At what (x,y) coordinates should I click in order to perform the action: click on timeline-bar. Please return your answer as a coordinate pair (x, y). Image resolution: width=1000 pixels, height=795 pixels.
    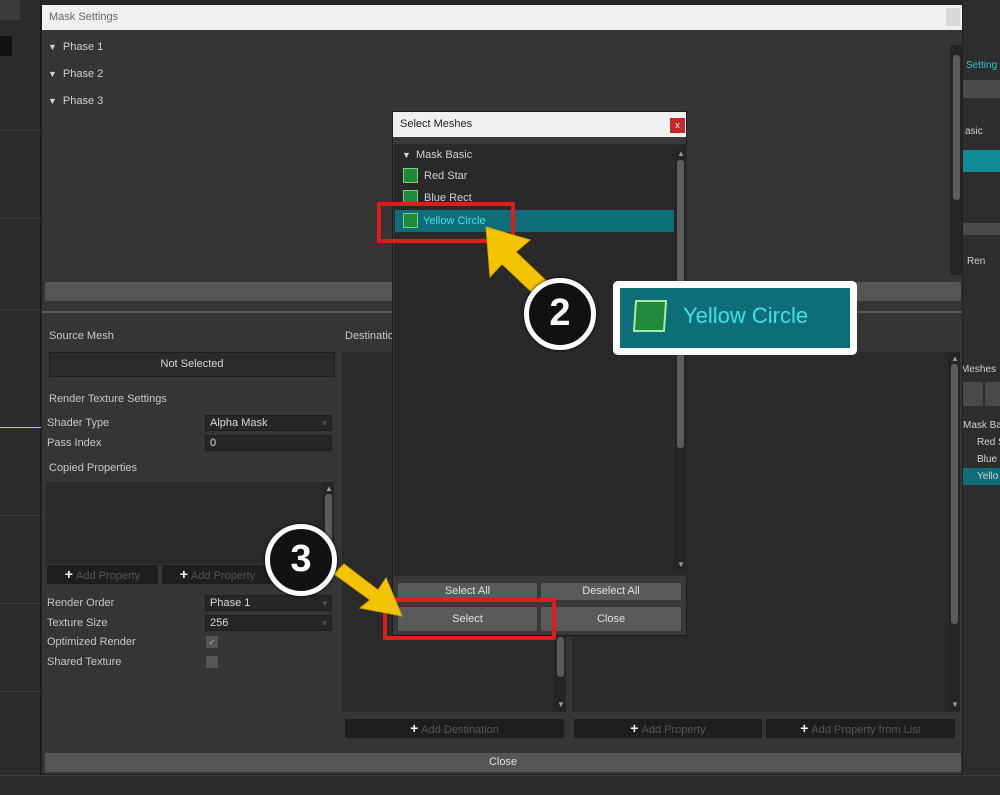
    Looking at the image, I should click on (500, 785).